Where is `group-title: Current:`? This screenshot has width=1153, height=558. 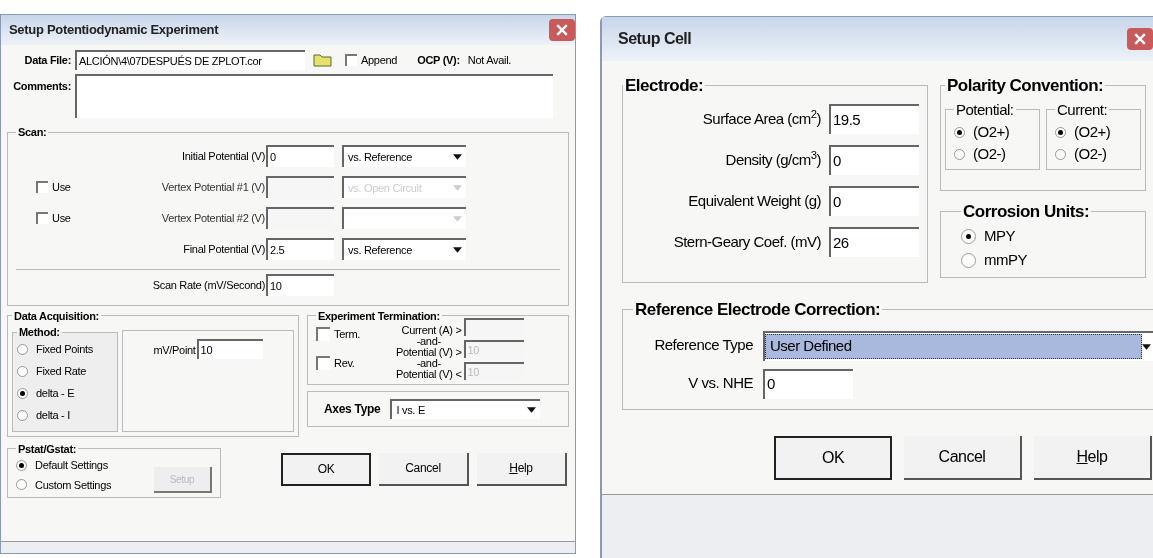
group-title: Current: is located at coordinates (1082, 109).